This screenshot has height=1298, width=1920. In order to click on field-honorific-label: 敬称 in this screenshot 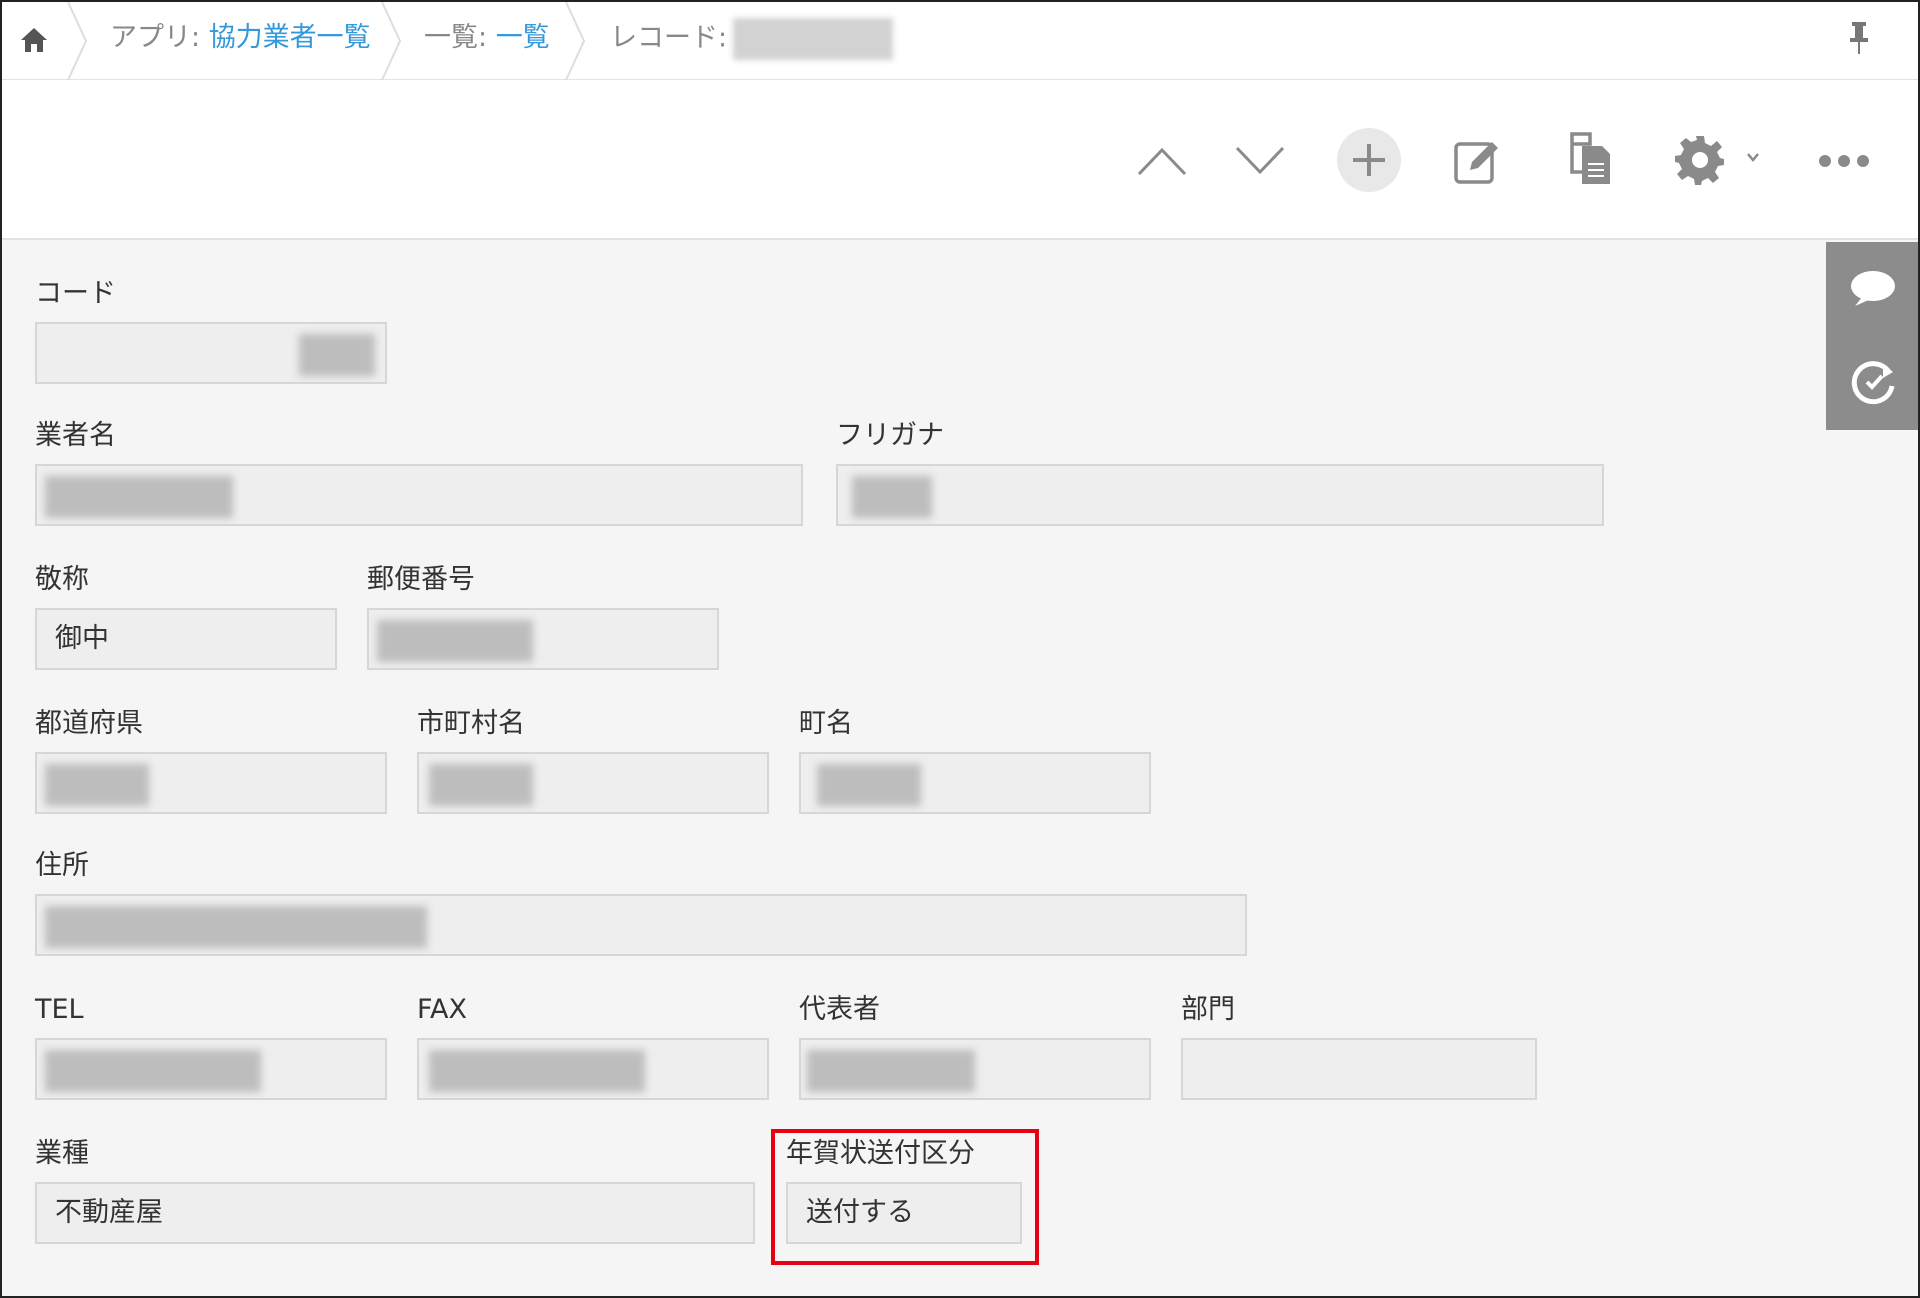, I will do `click(62, 579)`.